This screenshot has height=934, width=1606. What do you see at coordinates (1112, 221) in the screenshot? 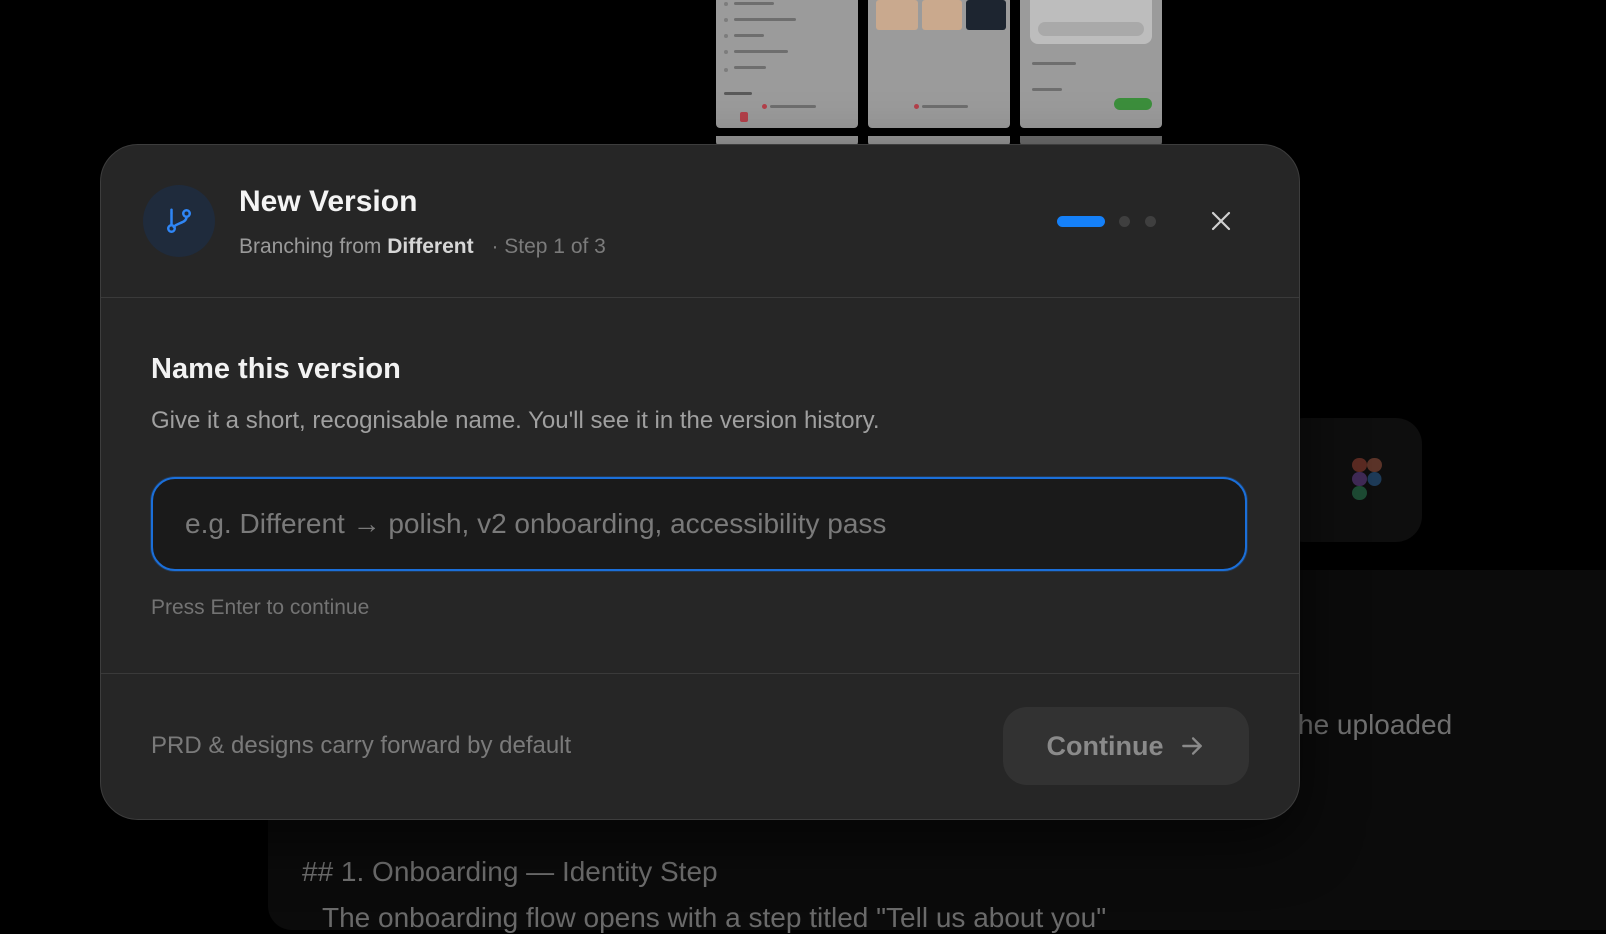
I see `step-progress` at bounding box center [1112, 221].